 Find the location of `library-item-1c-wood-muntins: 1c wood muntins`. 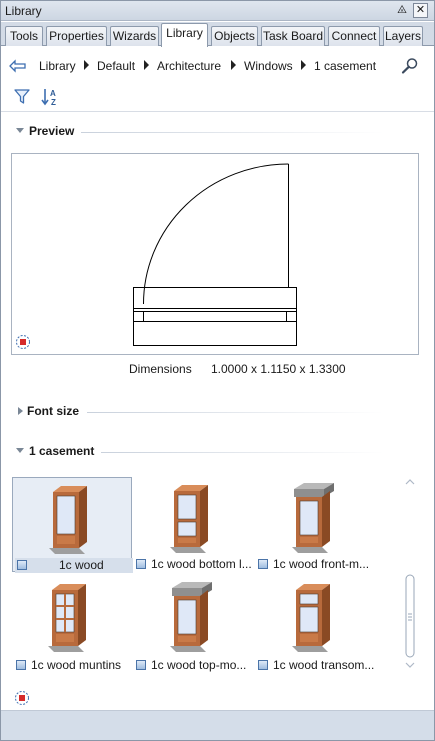

library-item-1c-wood-muntins: 1c wood muntins is located at coordinates (72, 625).